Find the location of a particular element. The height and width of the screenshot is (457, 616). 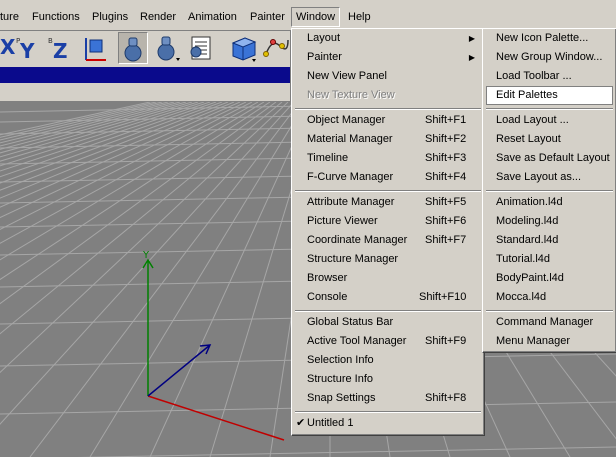

menu-item-picture-viewer: Picture Viewer Shift+F6 is located at coordinates (388, 221).